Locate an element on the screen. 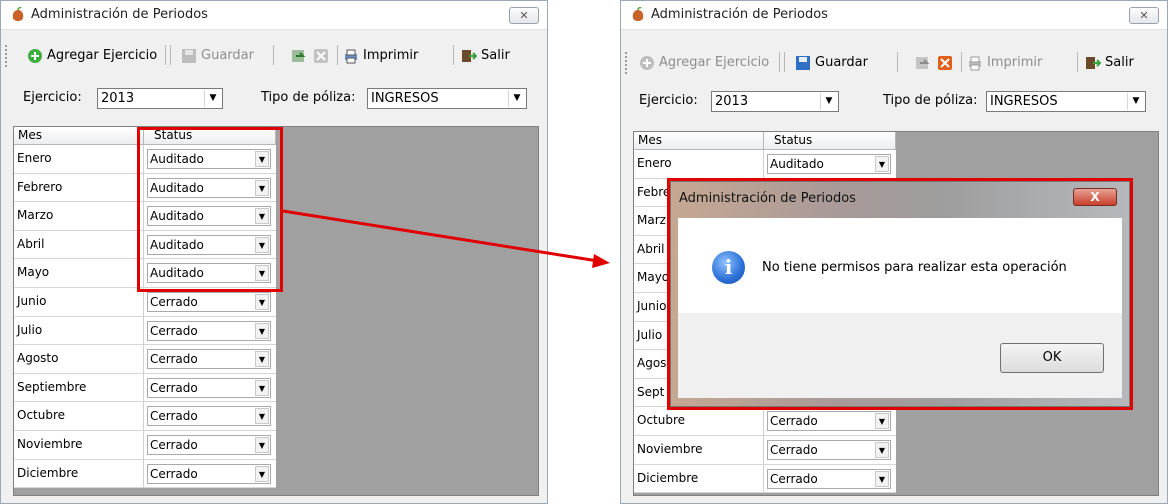 The image size is (1168, 504). column-header-status: Status is located at coordinates (830, 140).